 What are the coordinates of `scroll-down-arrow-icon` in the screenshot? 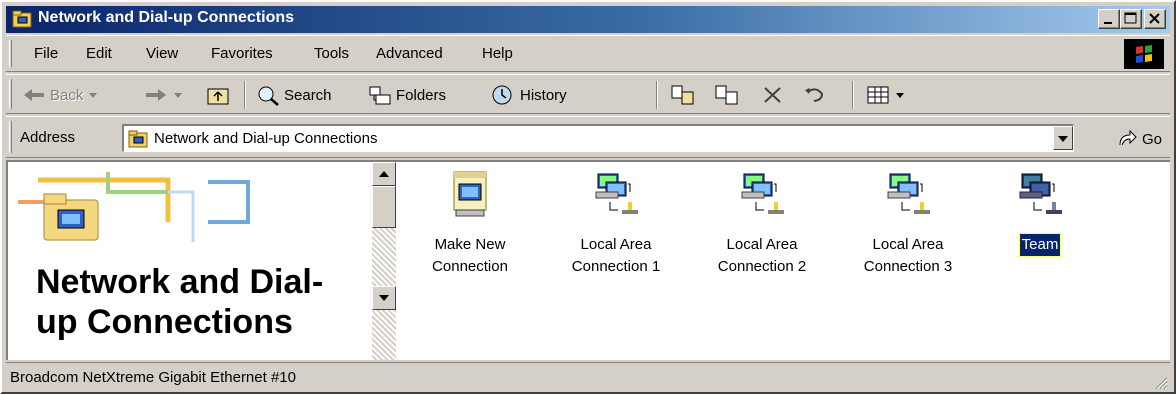 It's located at (384, 298).